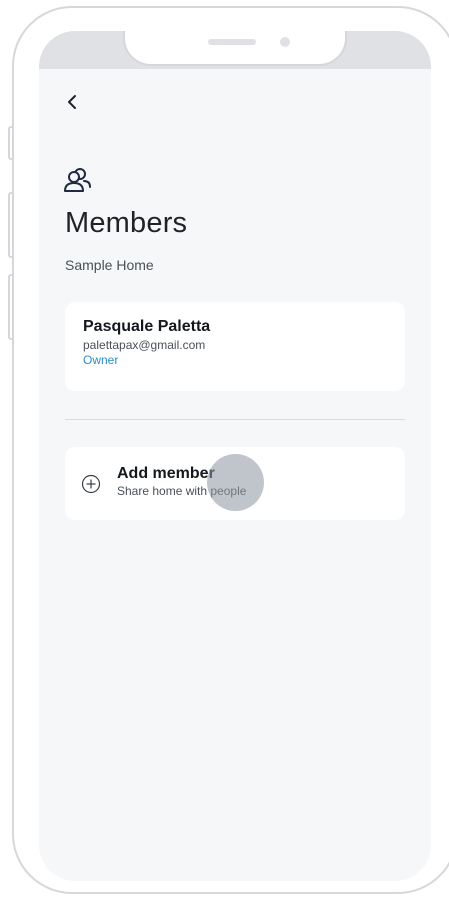 Image resolution: width=449 pixels, height=899 pixels. I want to click on add-member-label: Add member, so click(166, 473).